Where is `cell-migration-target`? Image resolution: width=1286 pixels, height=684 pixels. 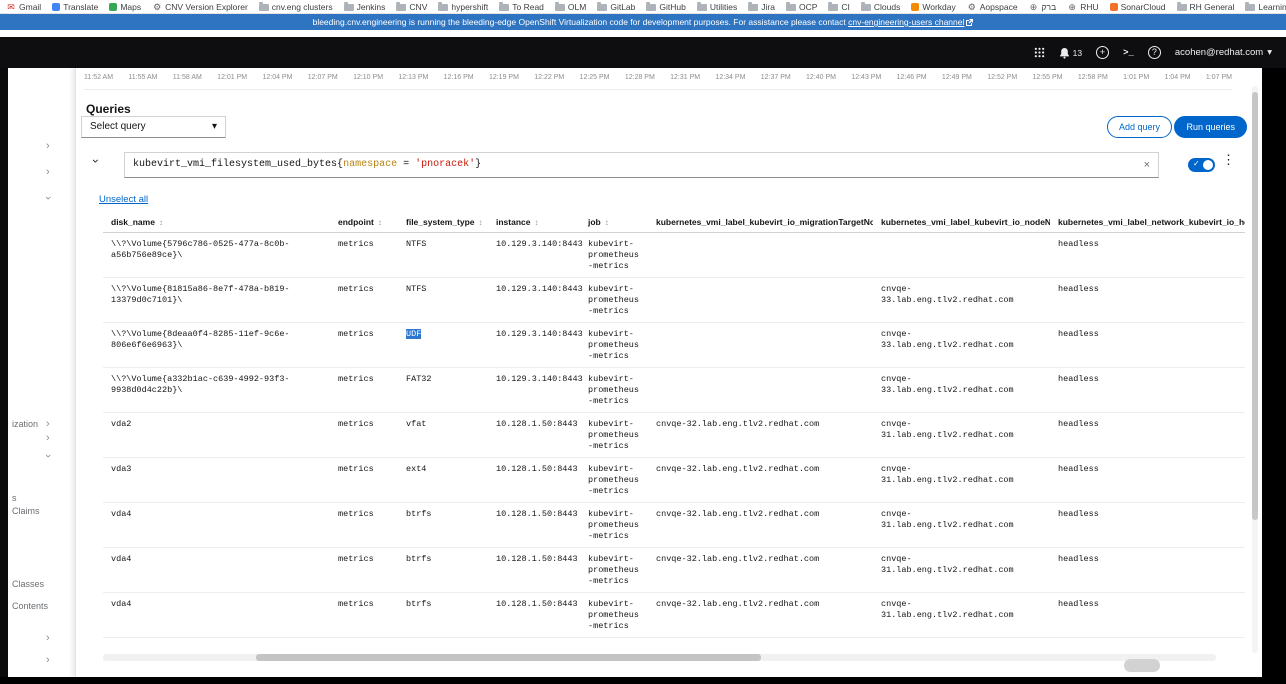
cell-migration-target is located at coordinates (760, 255).